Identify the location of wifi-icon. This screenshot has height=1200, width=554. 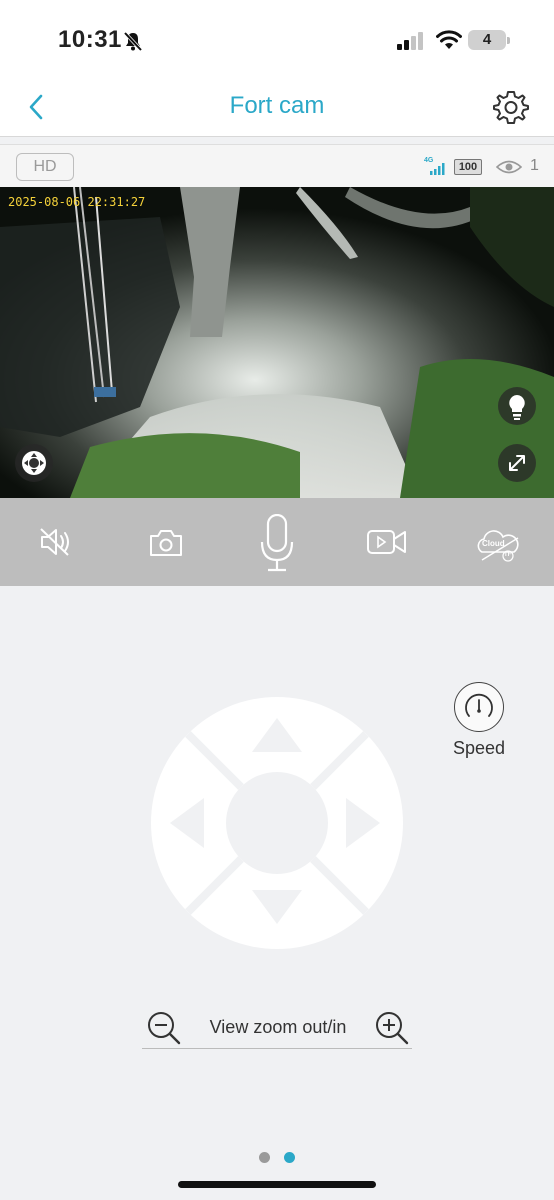
(449, 39).